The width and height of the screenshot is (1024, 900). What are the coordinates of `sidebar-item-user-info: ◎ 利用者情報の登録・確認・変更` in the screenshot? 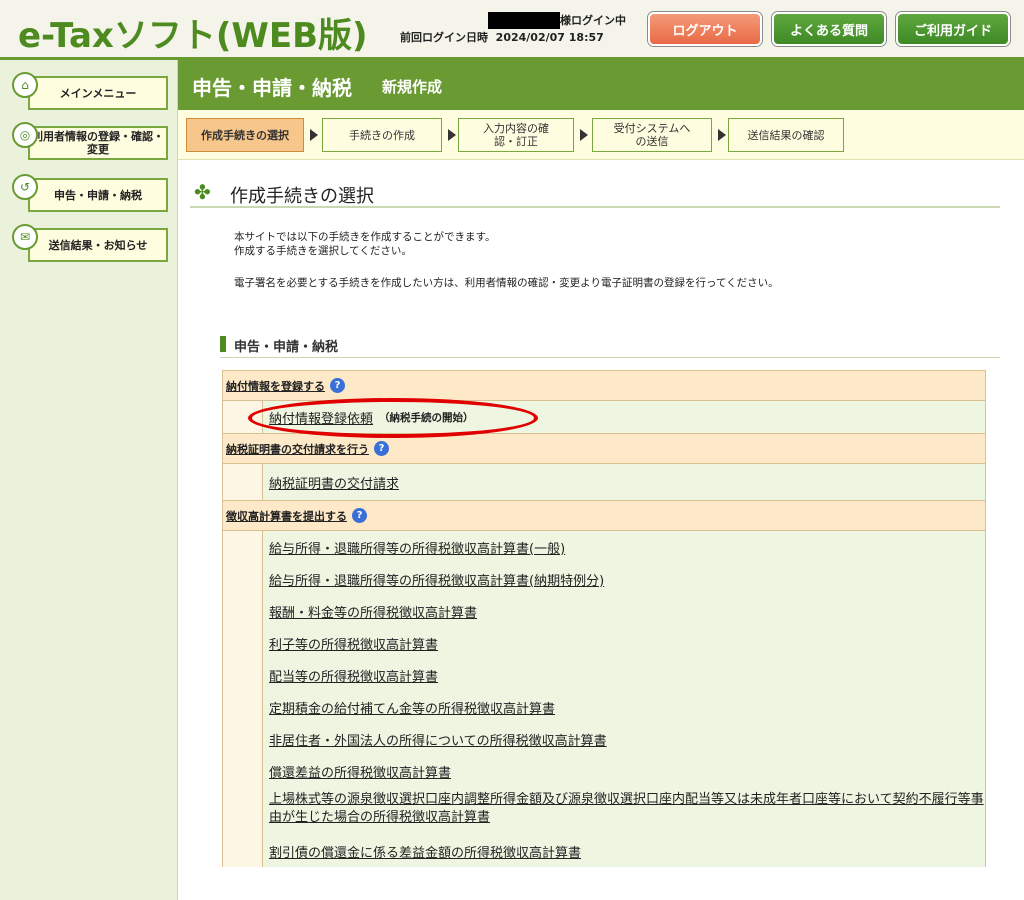 It's located at (90, 141).